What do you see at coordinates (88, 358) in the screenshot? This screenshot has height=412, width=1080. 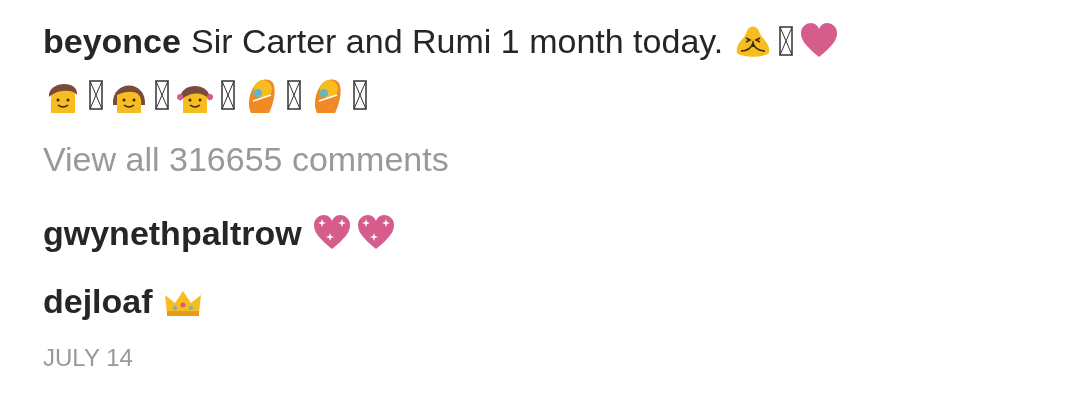 I see `post-date: JULY 14` at bounding box center [88, 358].